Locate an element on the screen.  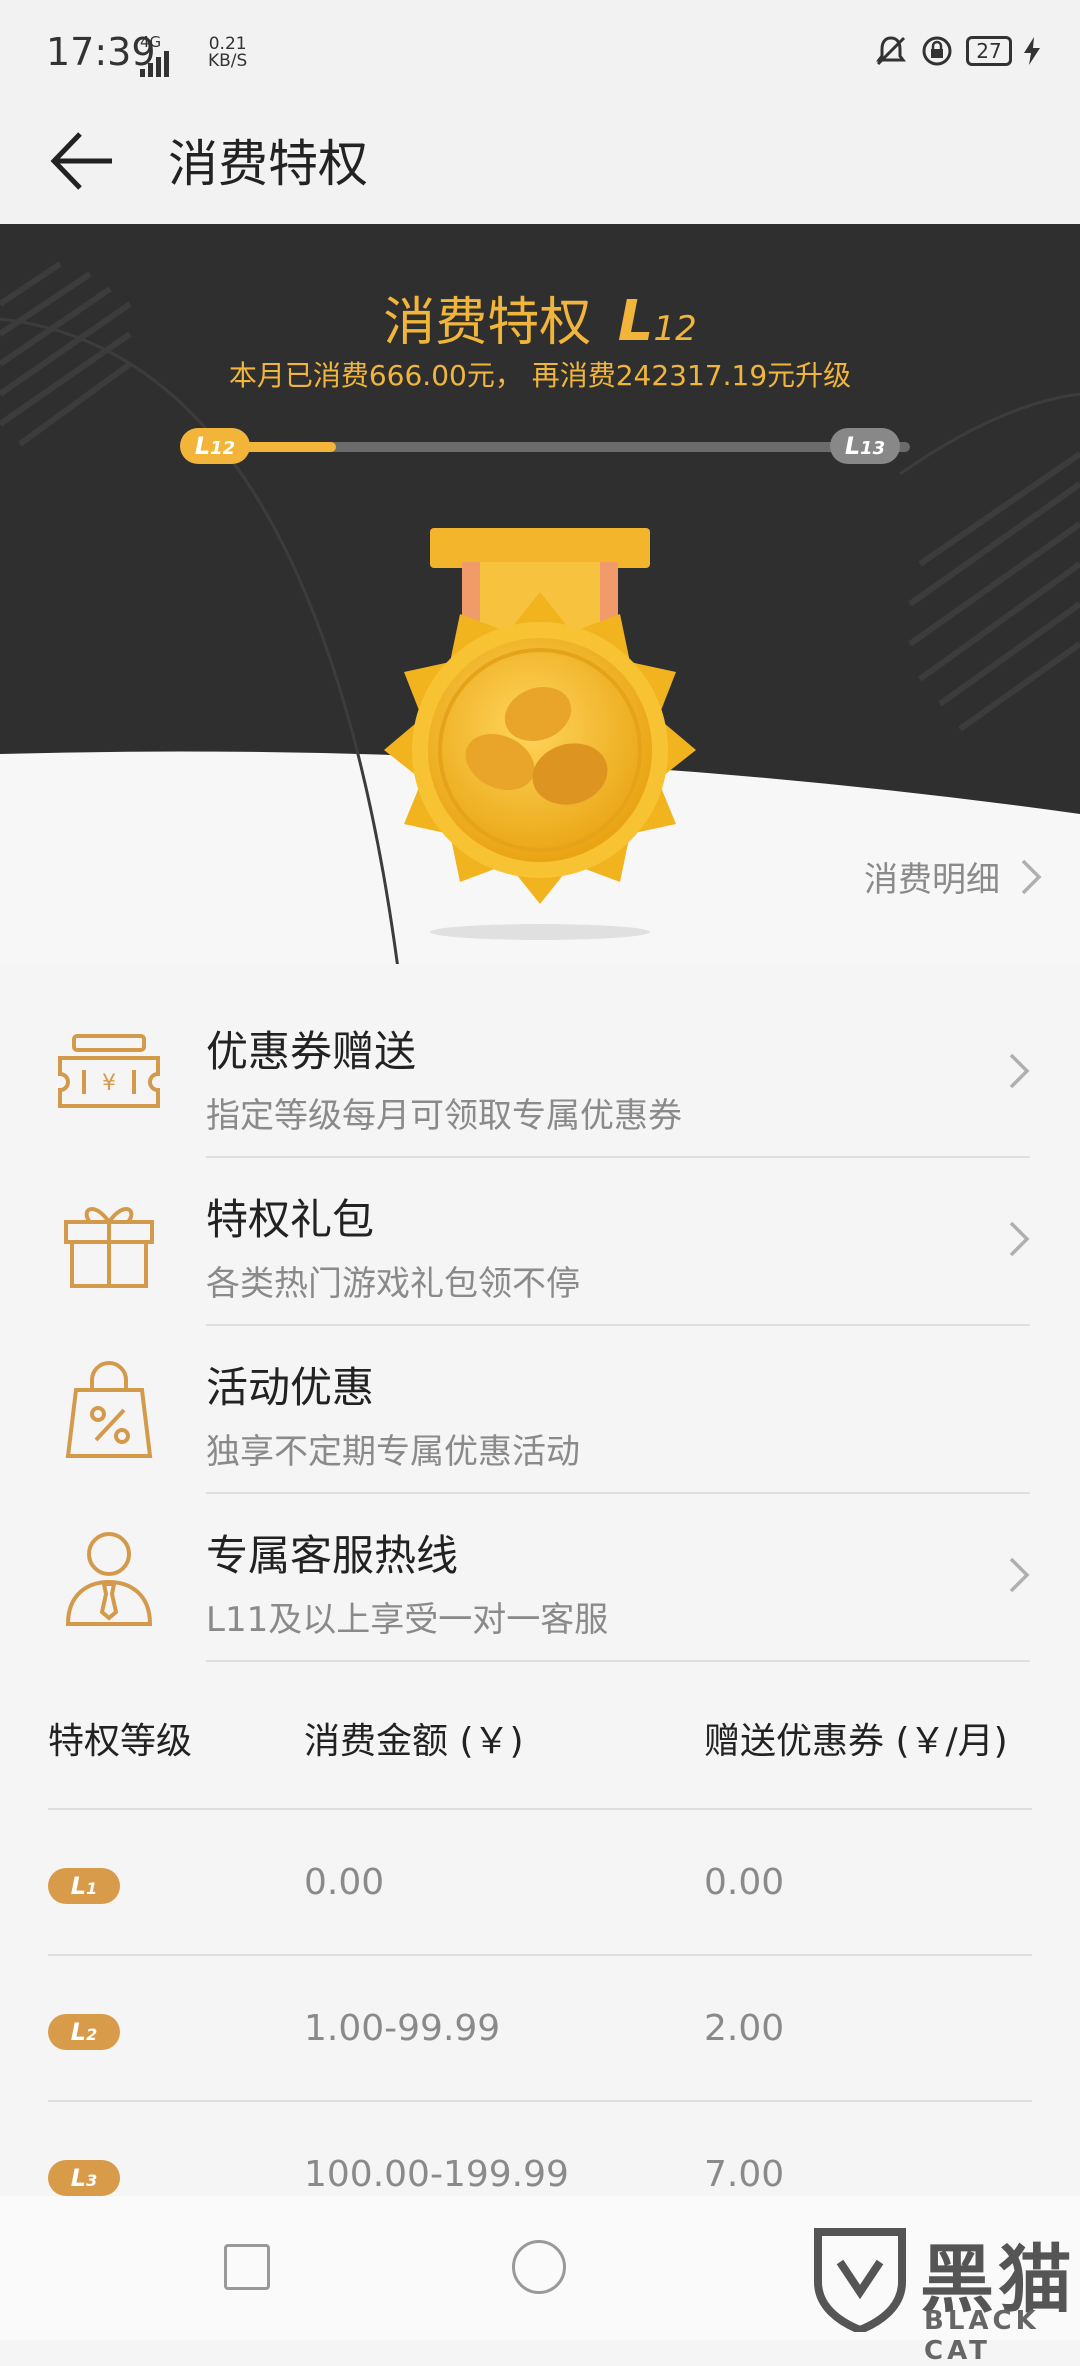
privilege-title: 活动优惠 is located at coordinates (290, 1387).